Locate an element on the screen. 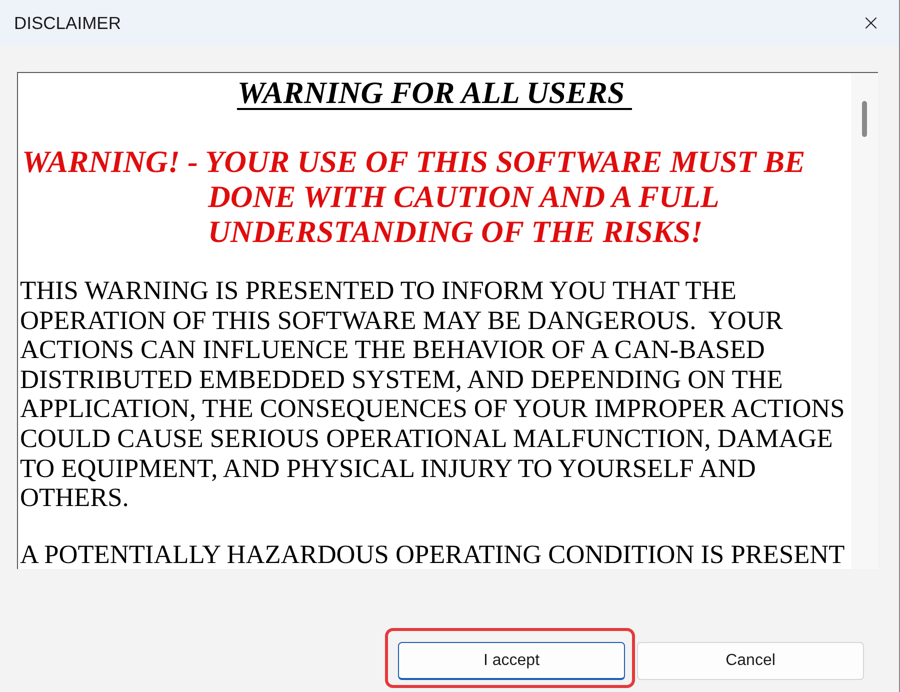 The height and width of the screenshot is (692, 900). accept-button: I accept is located at coordinates (511, 661).